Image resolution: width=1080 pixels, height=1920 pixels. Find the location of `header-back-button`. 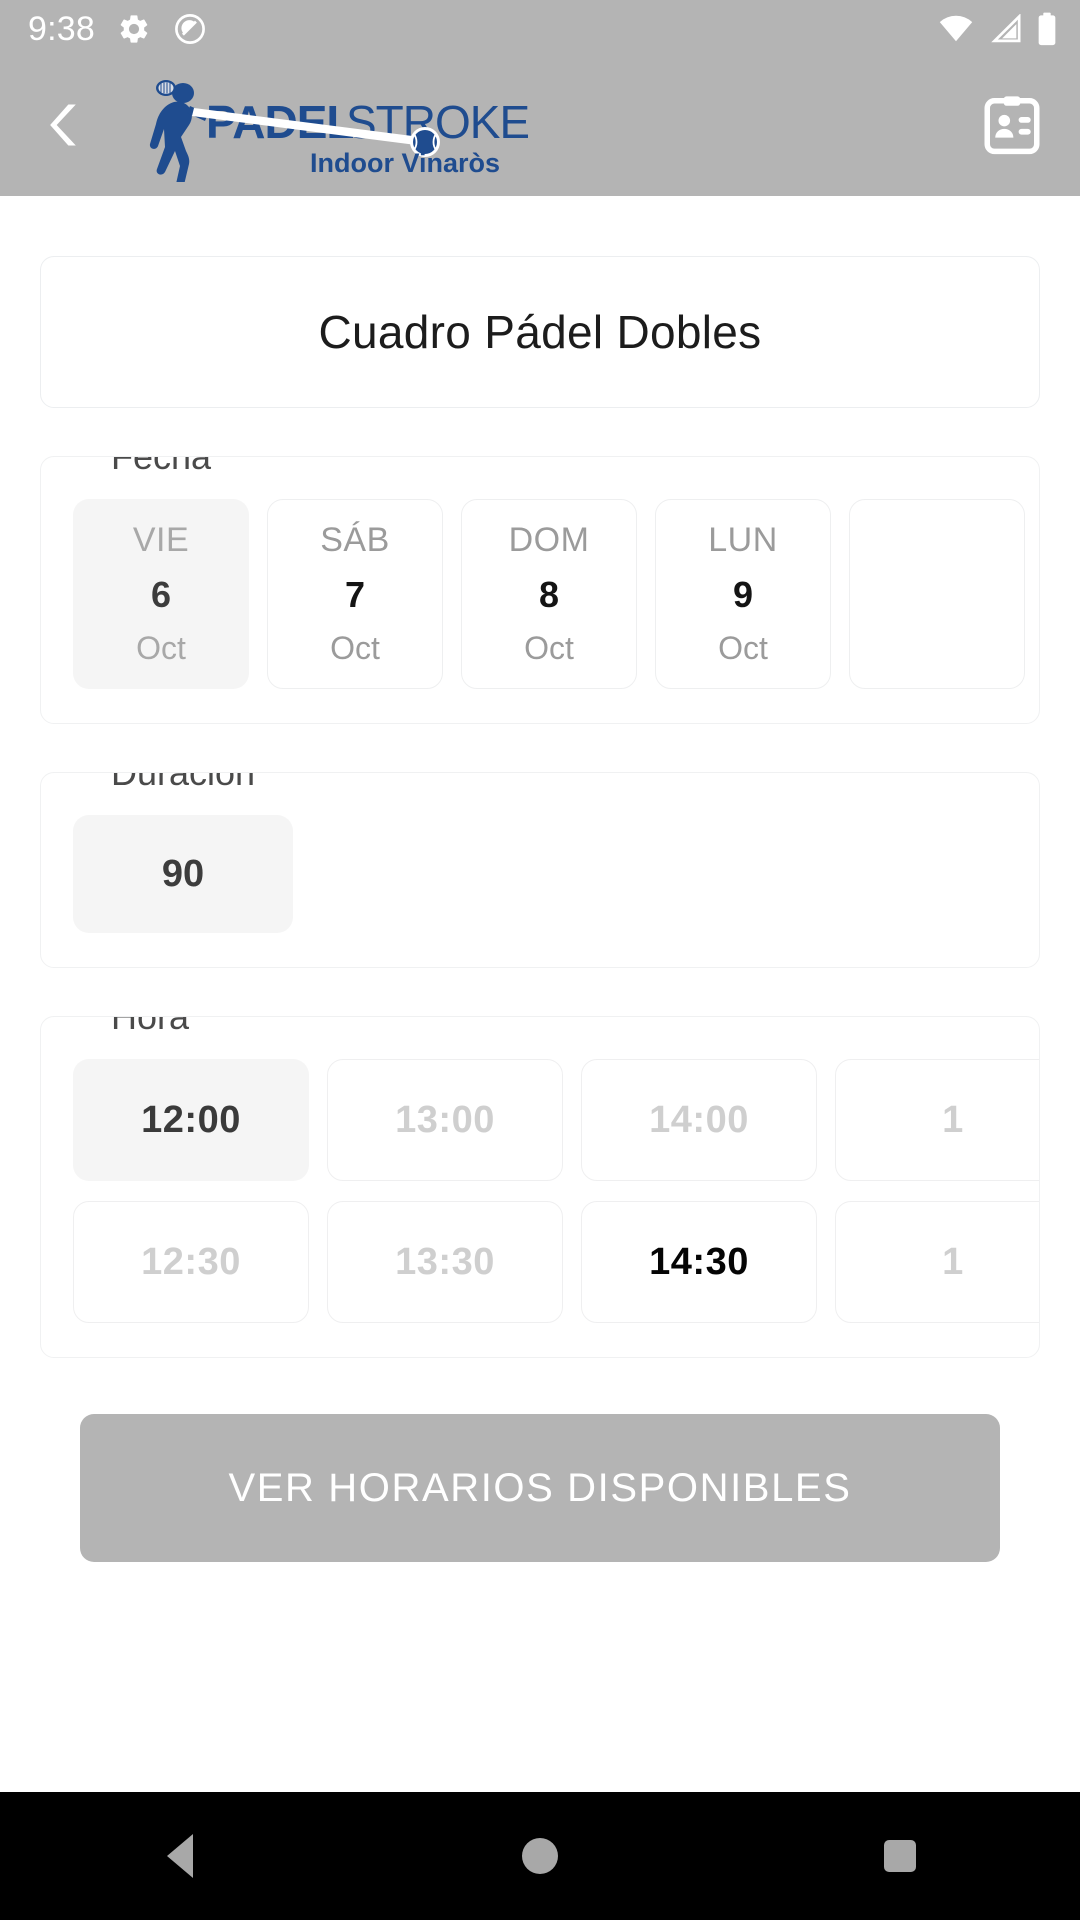

header-back-button is located at coordinates (66, 127).